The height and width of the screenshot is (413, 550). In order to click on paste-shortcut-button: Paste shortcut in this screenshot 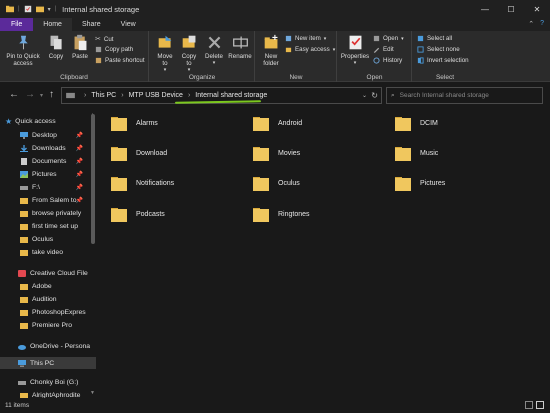, I will do `click(120, 60)`.